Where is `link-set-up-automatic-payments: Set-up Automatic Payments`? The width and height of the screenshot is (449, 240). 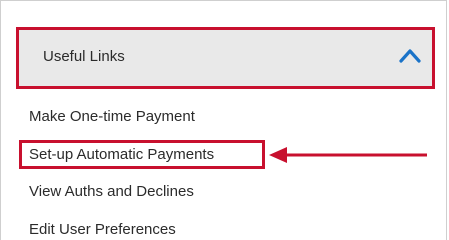 link-set-up-automatic-payments: Set-up Automatic Payments is located at coordinates (121, 155).